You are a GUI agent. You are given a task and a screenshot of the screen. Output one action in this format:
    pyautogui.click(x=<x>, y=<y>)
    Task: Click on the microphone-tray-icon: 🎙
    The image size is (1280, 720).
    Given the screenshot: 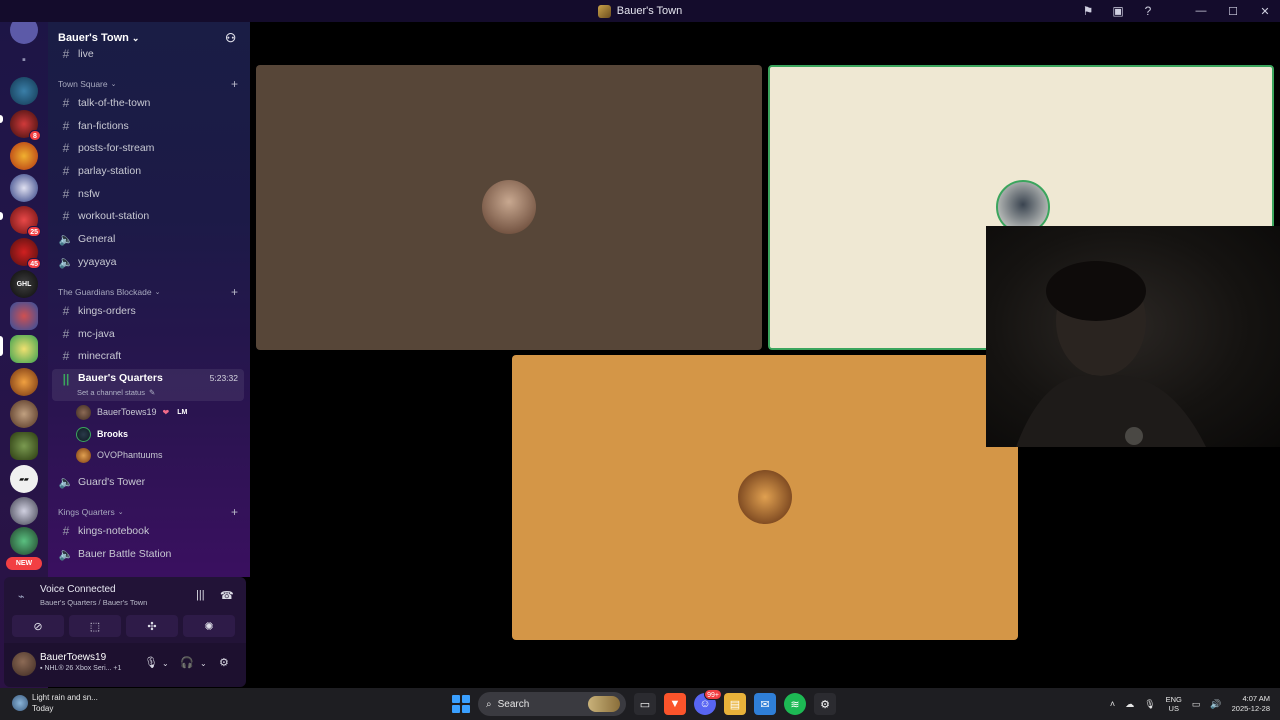 What is the action you would take?
    pyautogui.click(x=1149, y=704)
    